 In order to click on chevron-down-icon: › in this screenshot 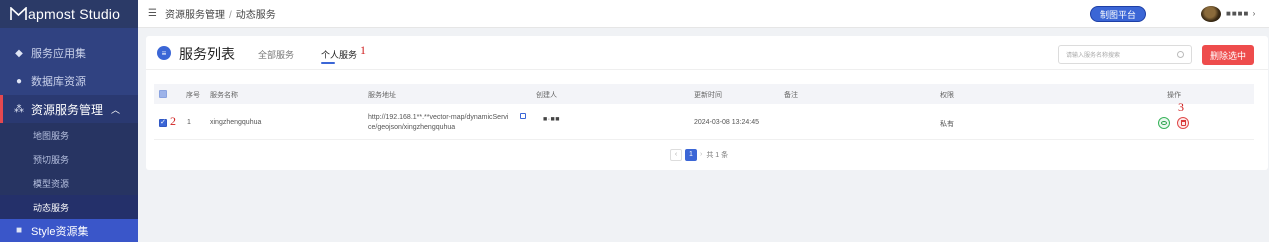, I will do `click(1254, 13)`.